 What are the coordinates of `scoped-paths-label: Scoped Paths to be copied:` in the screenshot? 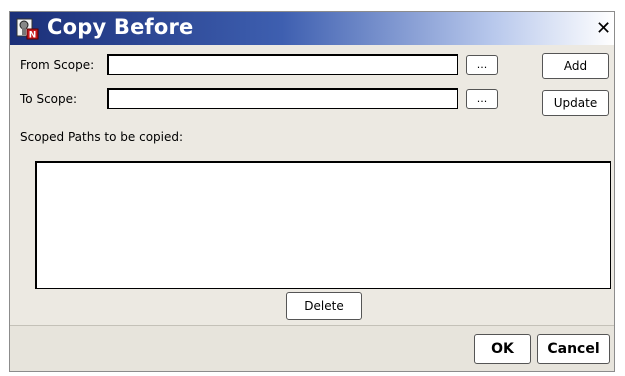 It's located at (102, 137).